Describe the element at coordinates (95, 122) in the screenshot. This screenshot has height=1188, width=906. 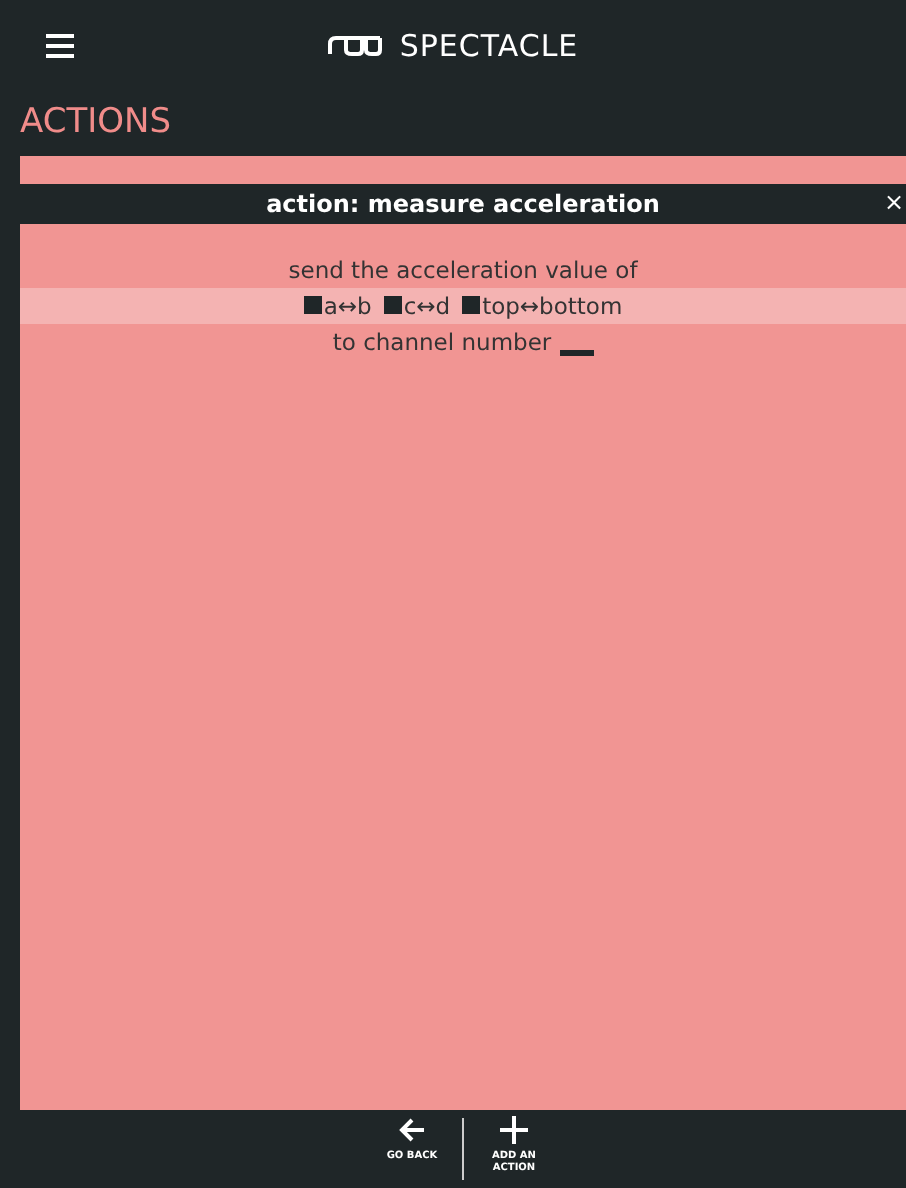
I see `section-title: ACTIONS` at that location.